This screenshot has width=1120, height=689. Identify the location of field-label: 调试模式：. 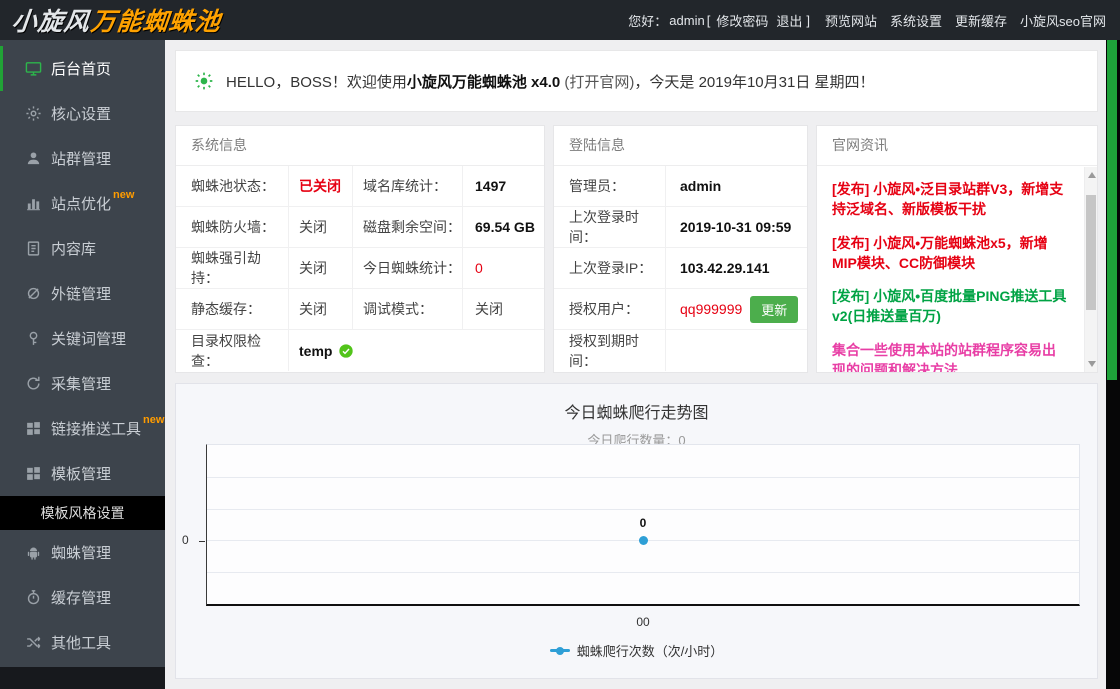
(408, 309).